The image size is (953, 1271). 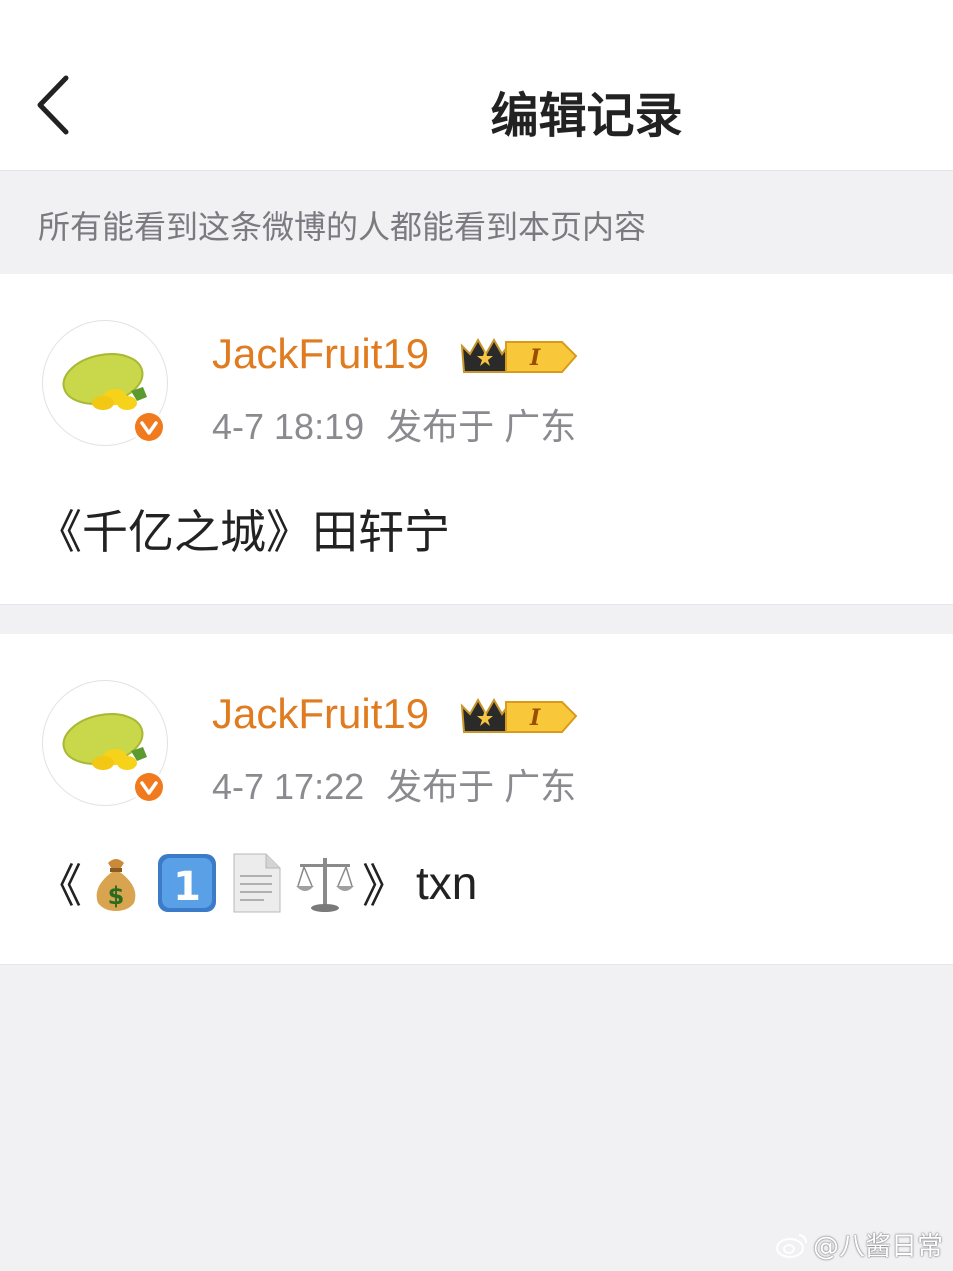 What do you see at coordinates (476, 85) in the screenshot?
I see `header-bar: 编辑记录` at bounding box center [476, 85].